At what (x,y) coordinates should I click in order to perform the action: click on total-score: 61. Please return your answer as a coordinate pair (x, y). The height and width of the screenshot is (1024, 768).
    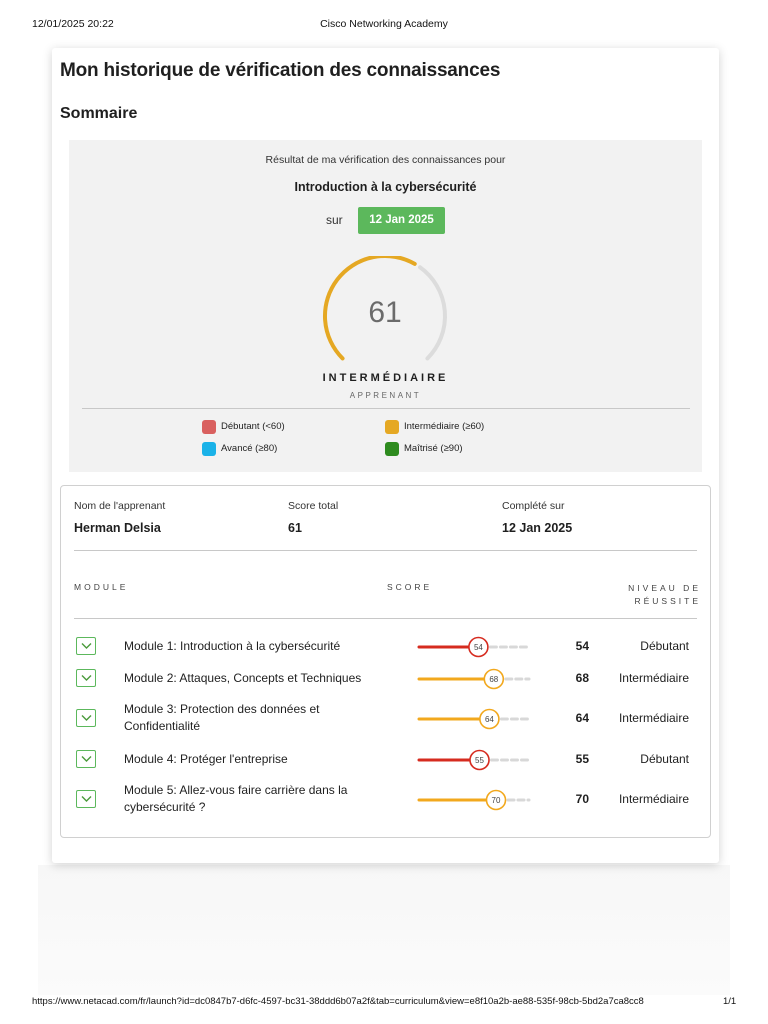
    Looking at the image, I should click on (295, 528).